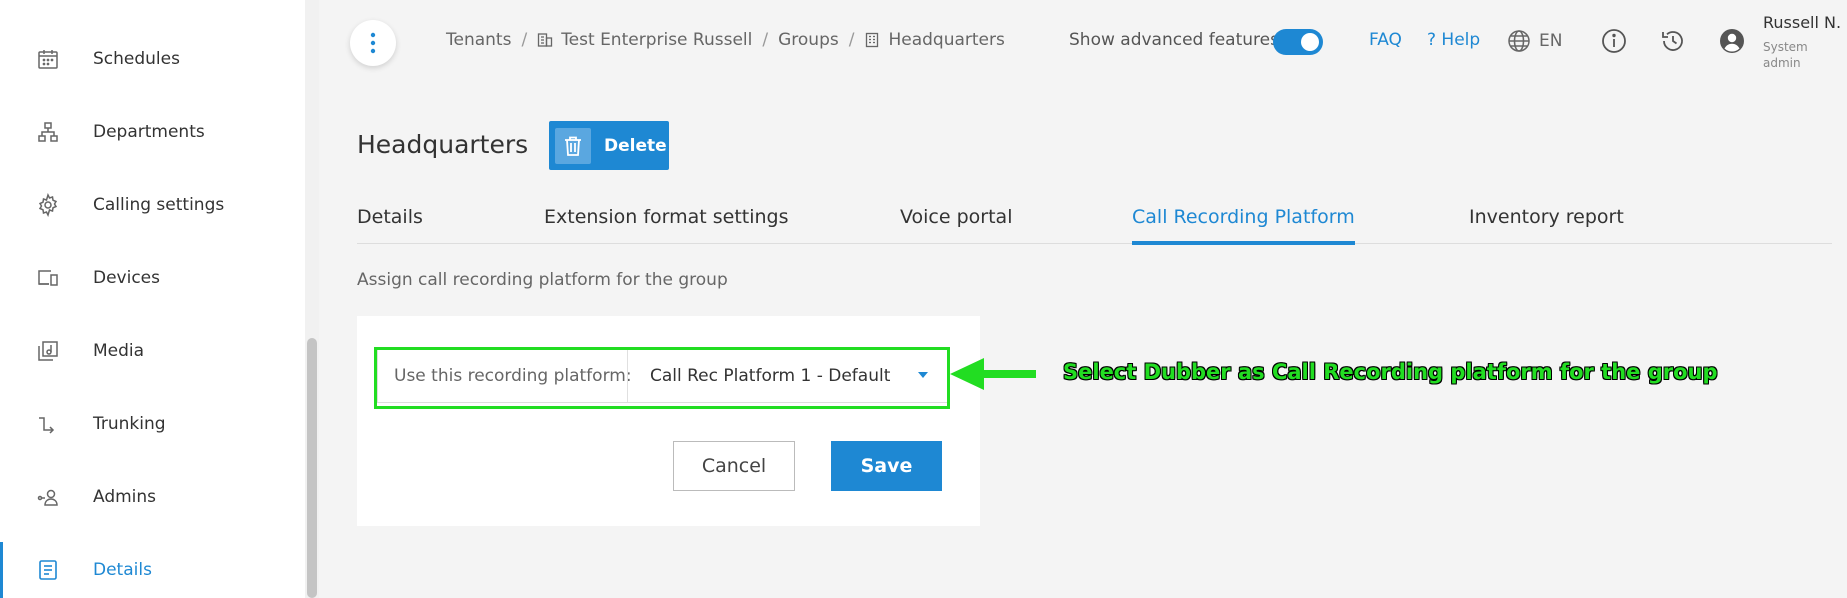  I want to click on tab-voice-portal: Voice portal, so click(956, 225).